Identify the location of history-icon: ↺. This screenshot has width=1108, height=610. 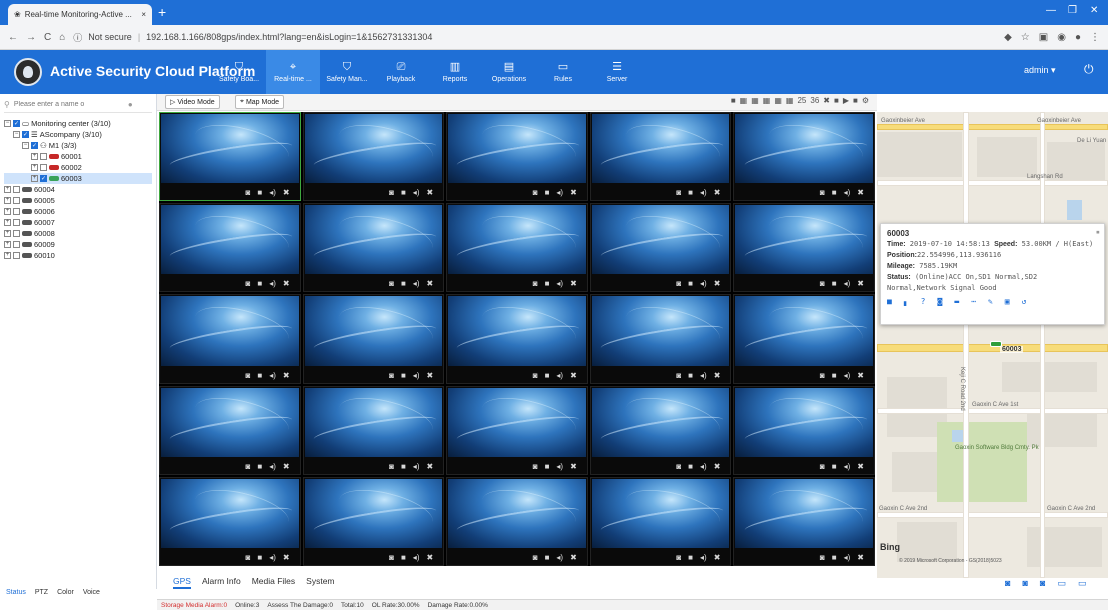
(1024, 302).